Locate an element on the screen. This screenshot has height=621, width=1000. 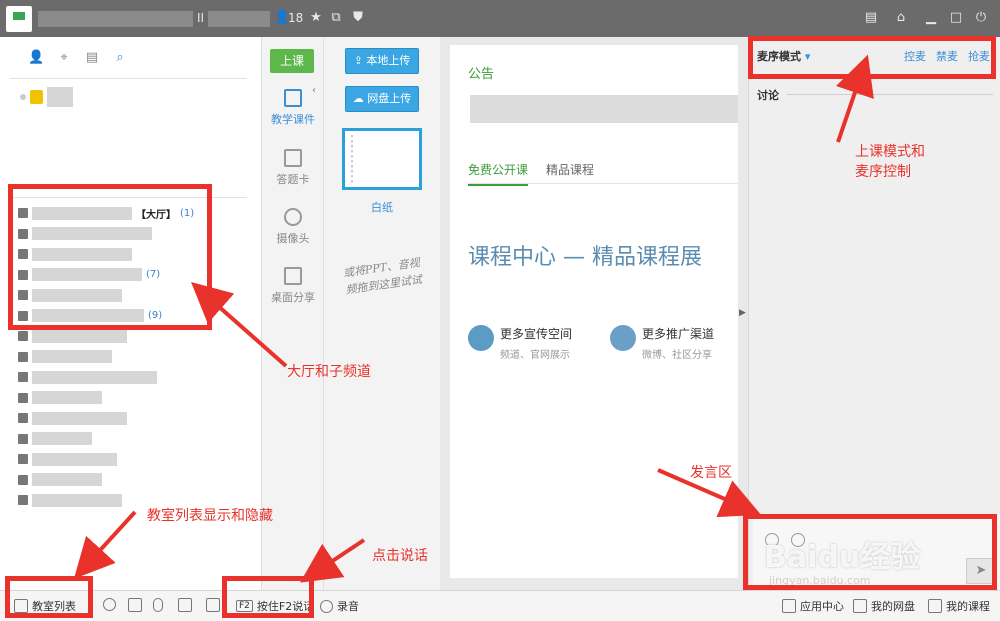
arrow-list is located at coordinates (105, 544).